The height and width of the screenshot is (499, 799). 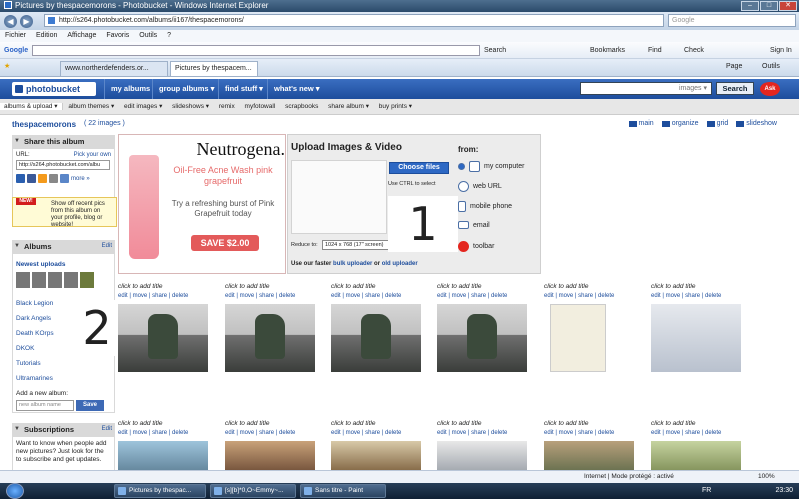 I want to click on view-main: main, so click(x=641, y=123).